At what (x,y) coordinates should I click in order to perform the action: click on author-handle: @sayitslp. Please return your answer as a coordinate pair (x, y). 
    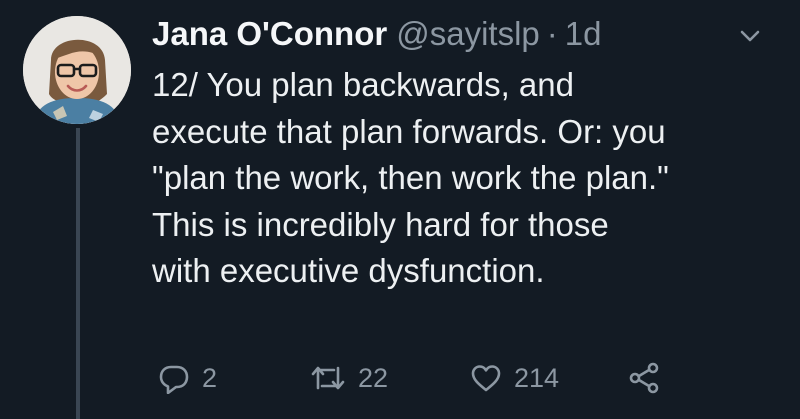
    Looking at the image, I should click on (468, 34).